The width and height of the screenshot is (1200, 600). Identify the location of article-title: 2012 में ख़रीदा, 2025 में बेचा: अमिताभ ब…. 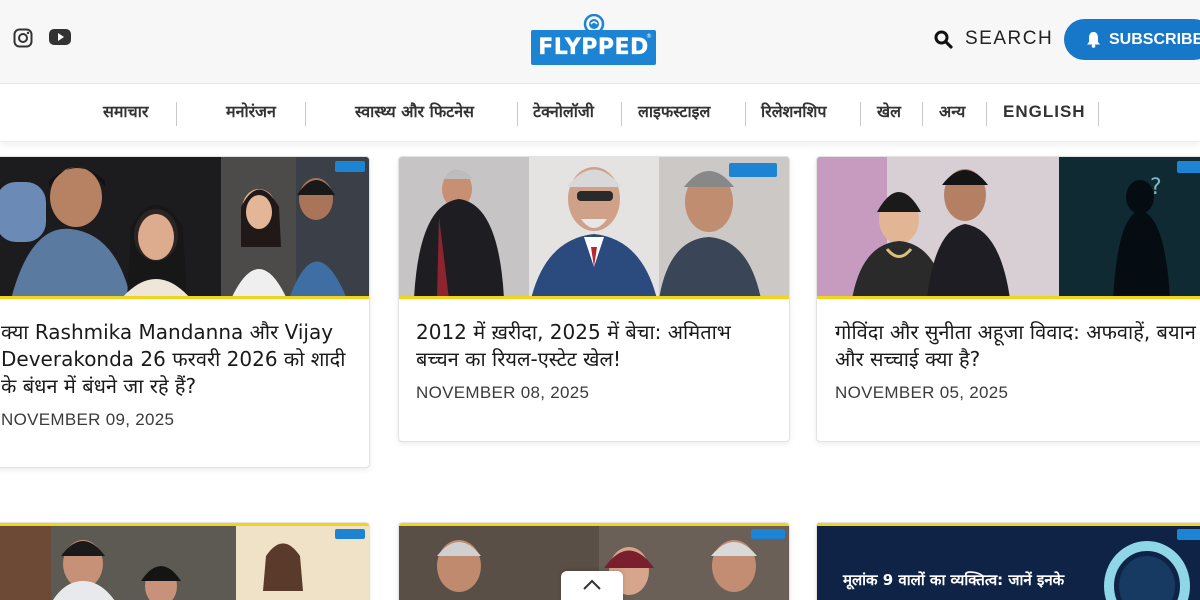
(596, 346).